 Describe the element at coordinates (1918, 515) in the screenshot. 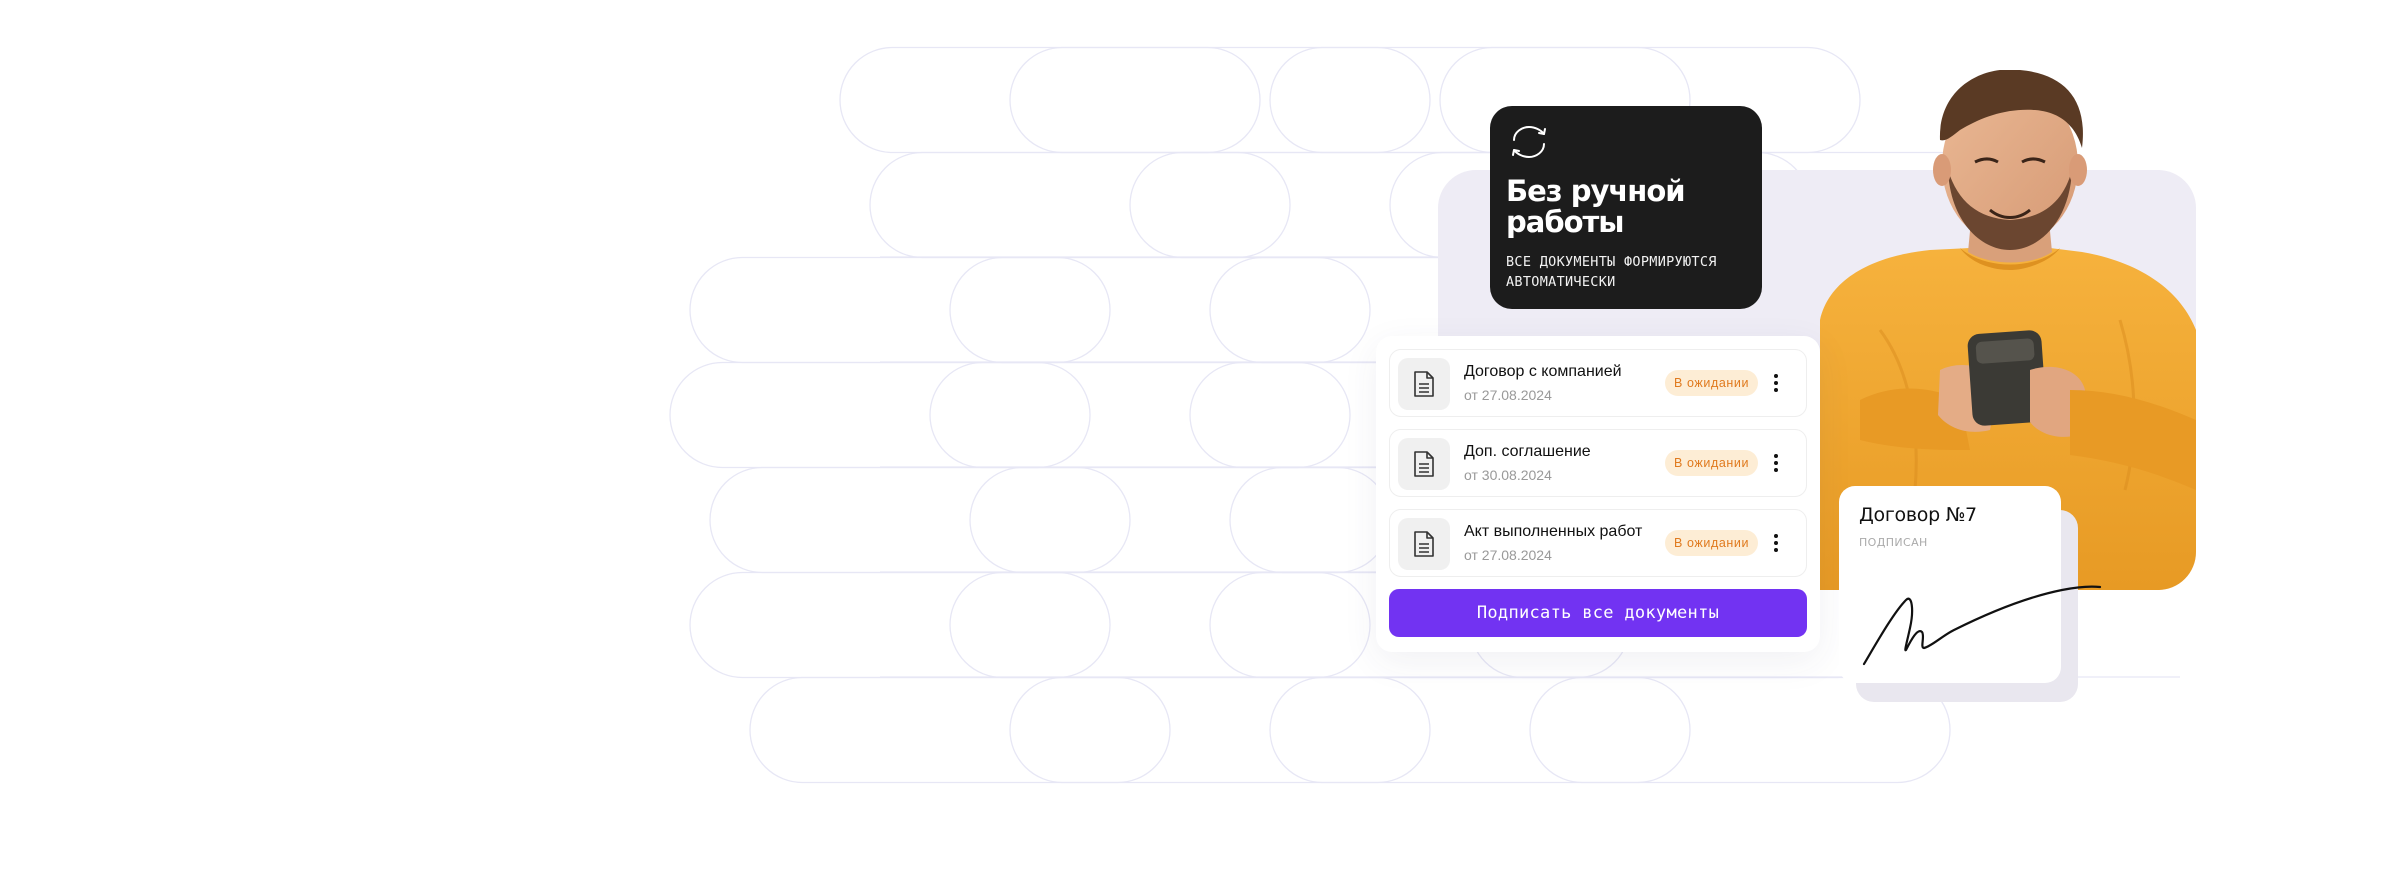

I see `signed-document-title: Договор №7` at that location.